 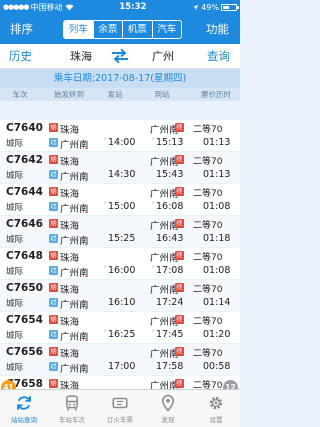 What do you see at coordinates (24, 128) in the screenshot?
I see `train-number: C7640` at bounding box center [24, 128].